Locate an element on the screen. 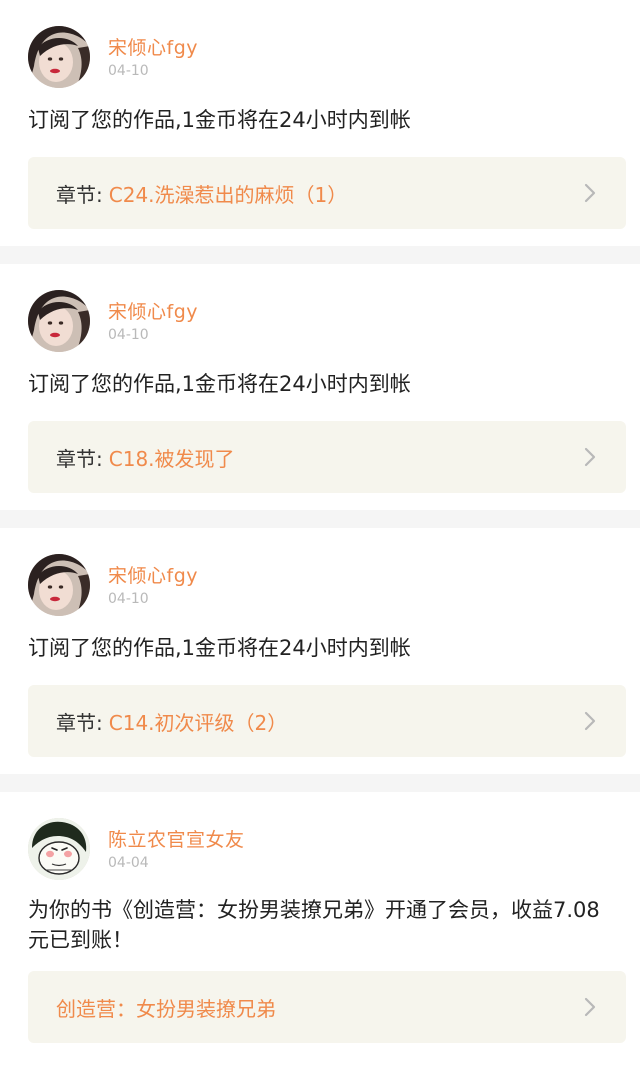 The height and width of the screenshot is (1068, 640). chapter-title: C24.洗澡惹出的麻烦（1） is located at coordinates (228, 194).